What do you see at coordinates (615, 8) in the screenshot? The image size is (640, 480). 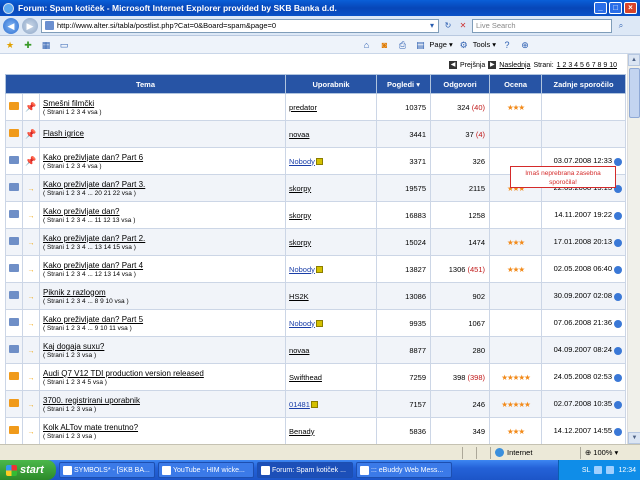 I see `maximize-button: □` at bounding box center [615, 8].